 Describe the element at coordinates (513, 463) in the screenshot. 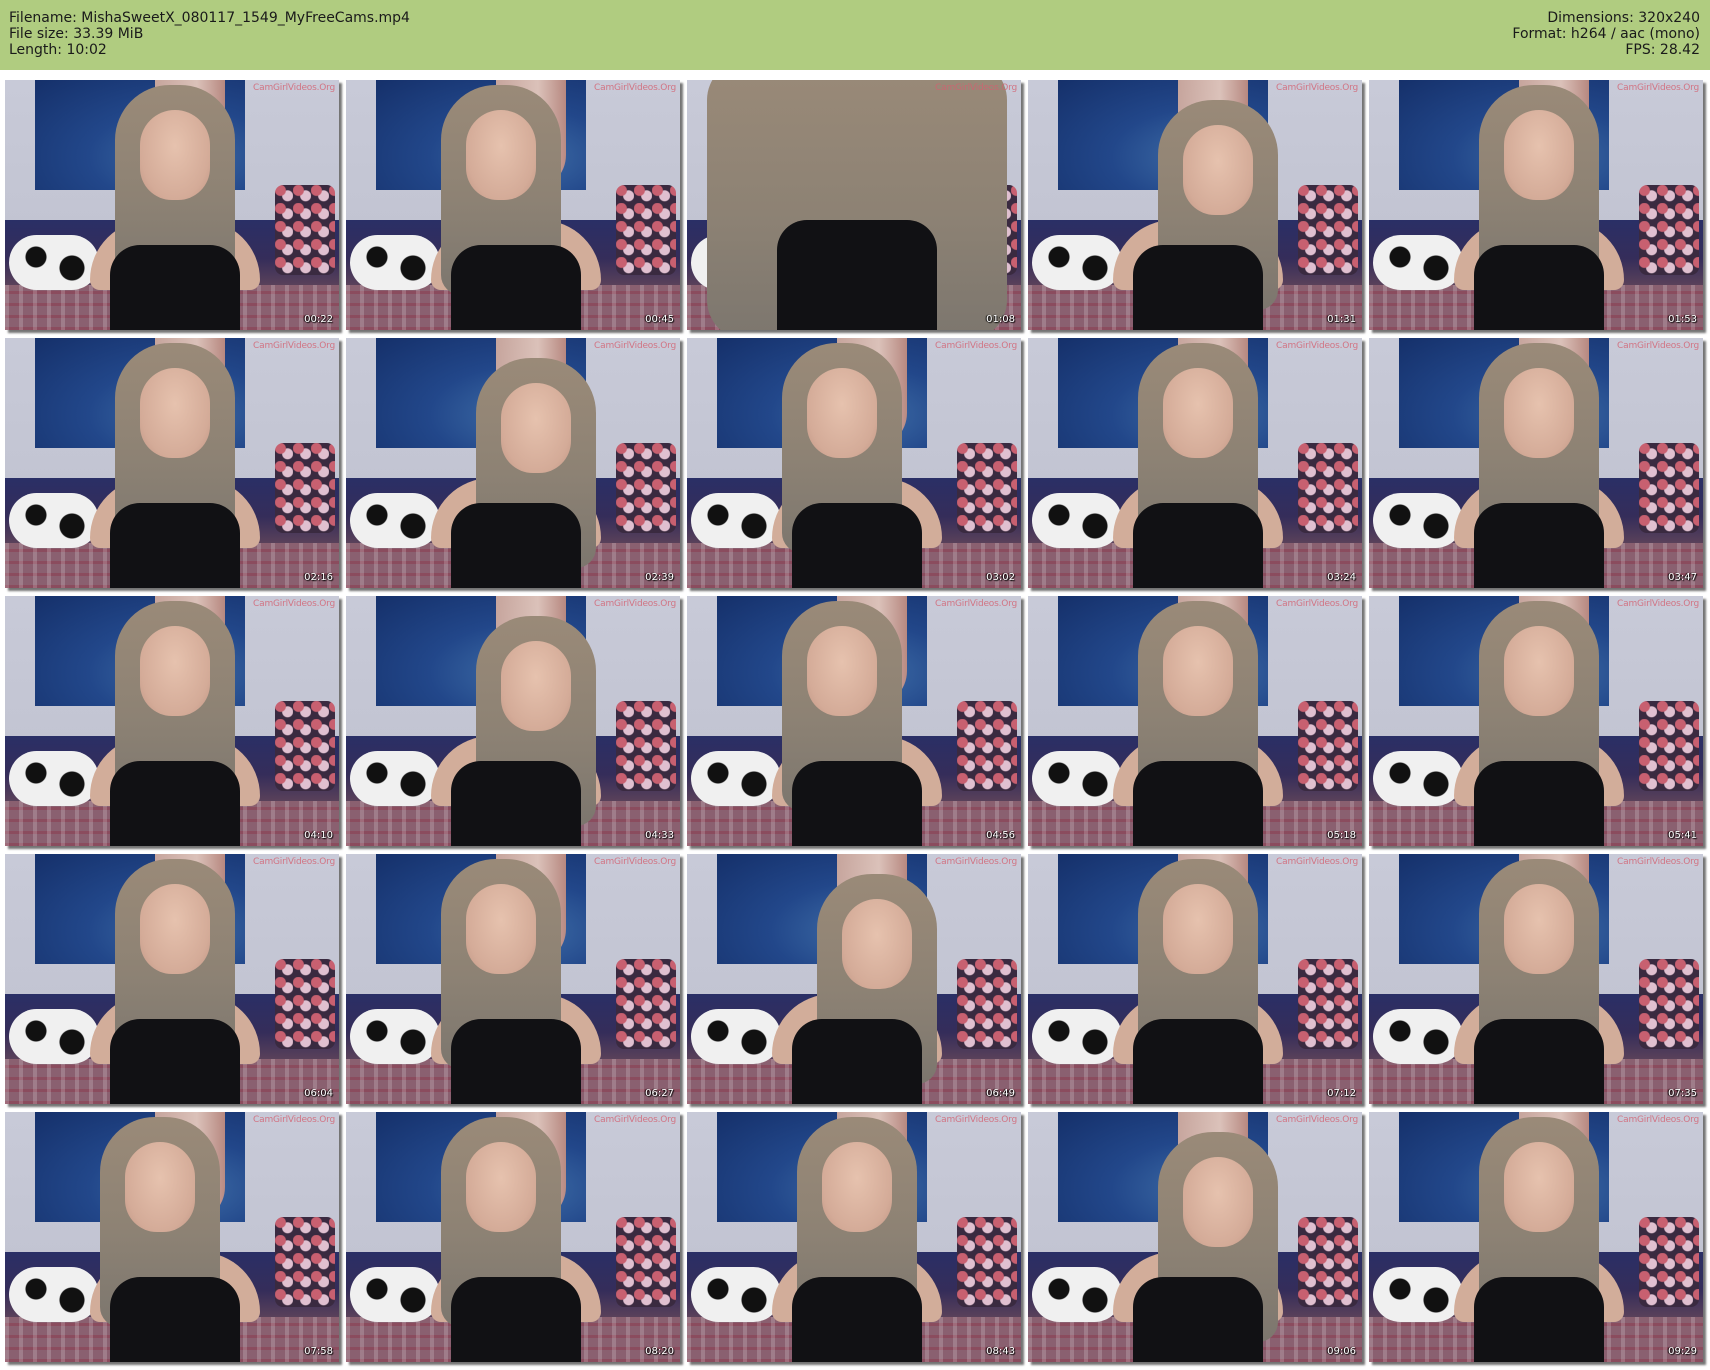

I see `video-thumbnail: CamGirlVideos.Org 02:39` at that location.